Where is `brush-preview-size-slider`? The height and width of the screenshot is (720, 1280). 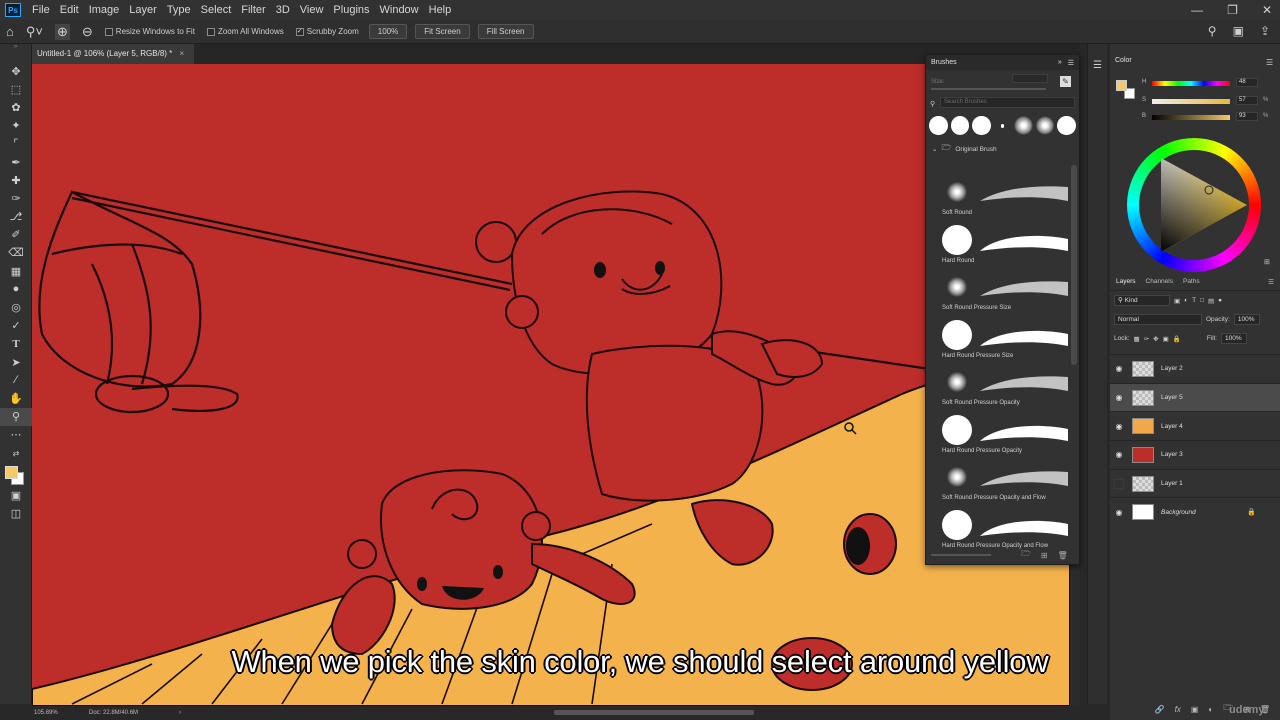 brush-preview-size-slider is located at coordinates (961, 555).